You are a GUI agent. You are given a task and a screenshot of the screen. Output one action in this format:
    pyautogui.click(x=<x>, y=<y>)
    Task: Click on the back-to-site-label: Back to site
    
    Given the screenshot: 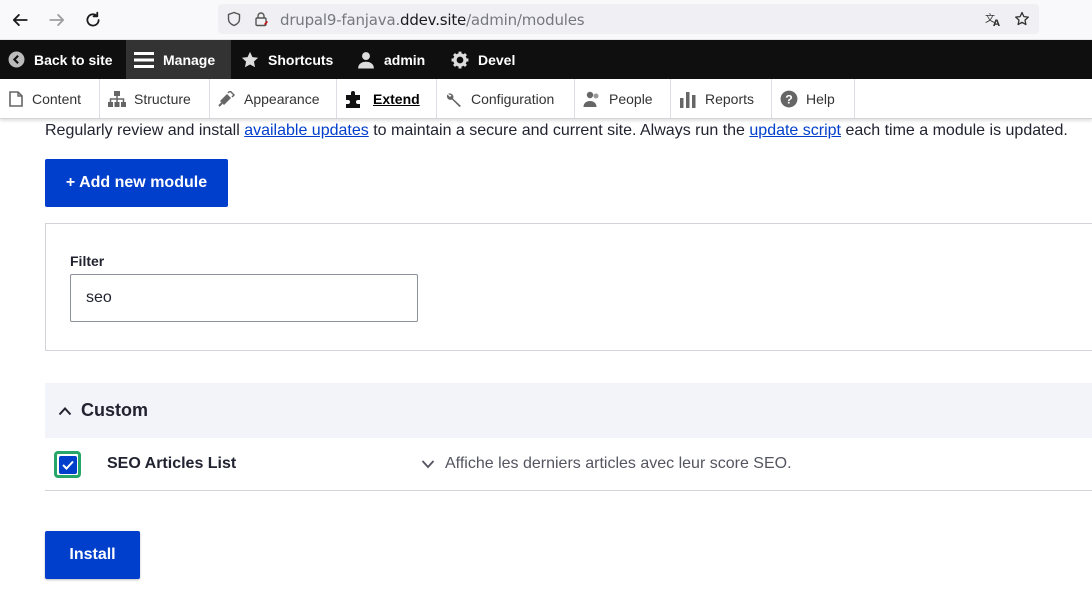 What is the action you would take?
    pyautogui.click(x=73, y=59)
    